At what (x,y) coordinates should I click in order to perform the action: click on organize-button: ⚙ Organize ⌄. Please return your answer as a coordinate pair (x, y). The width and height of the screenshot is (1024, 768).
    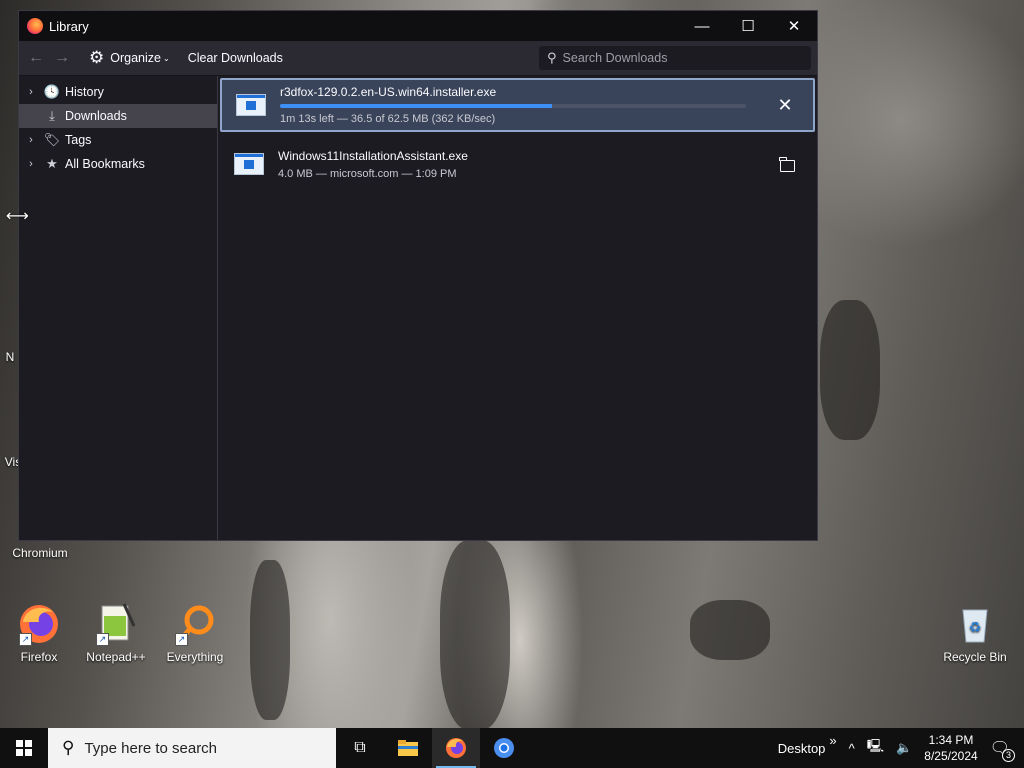
    Looking at the image, I should click on (129, 58).